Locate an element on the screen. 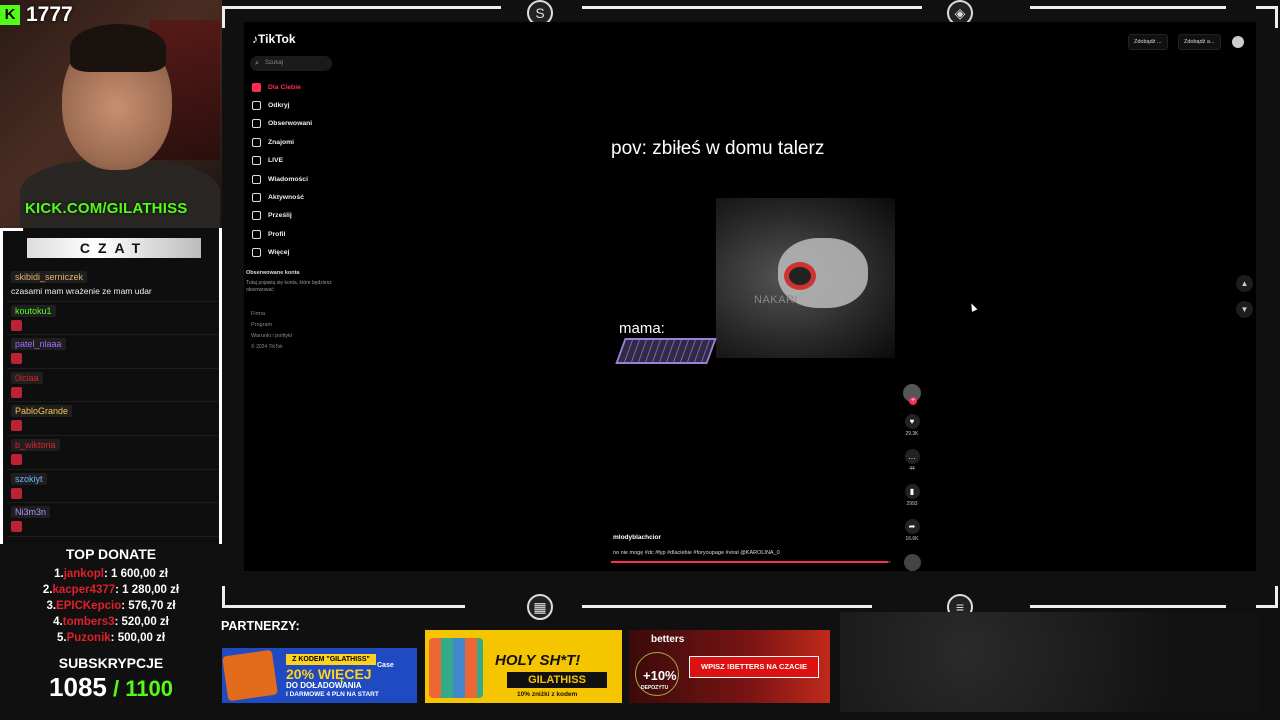 The height and width of the screenshot is (720, 1280). footer-link: Firma is located at coordinates (271, 314).